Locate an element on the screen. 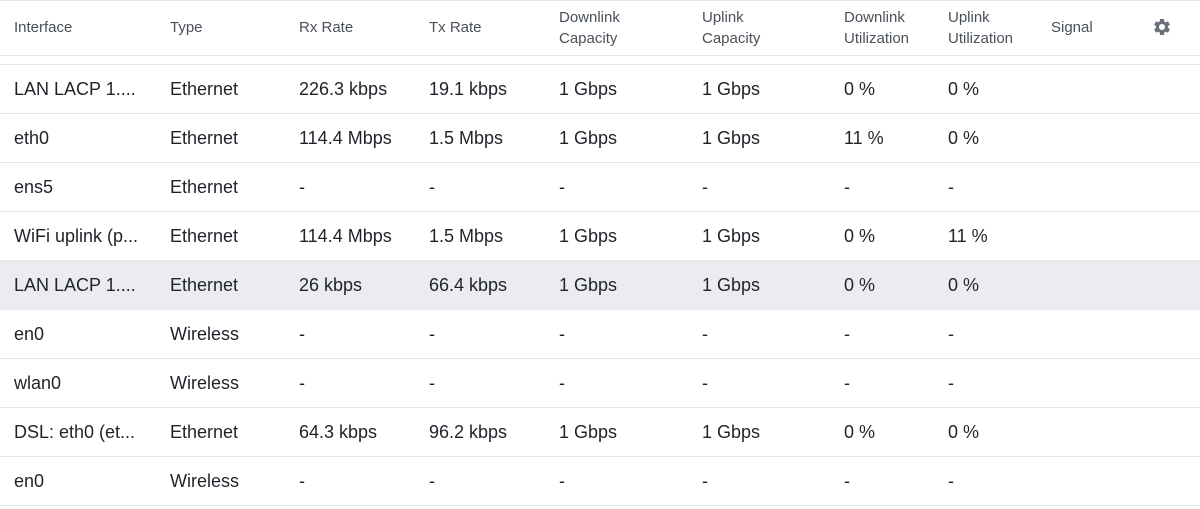 This screenshot has height=509, width=1200. column-header-label: Tx Rate is located at coordinates (455, 27).